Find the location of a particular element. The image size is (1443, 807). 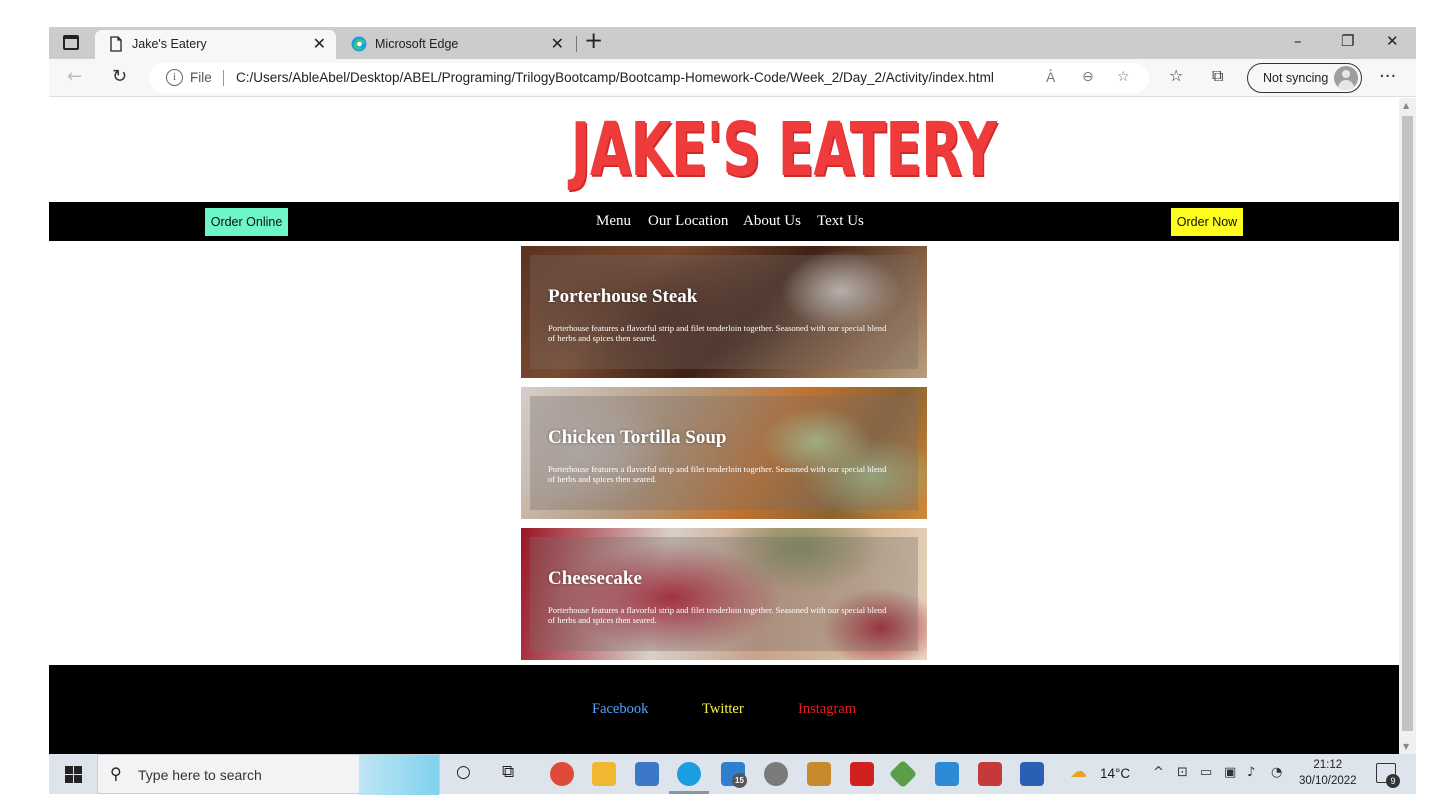

favorites-icon: ☆ is located at coordinates (1176, 75).